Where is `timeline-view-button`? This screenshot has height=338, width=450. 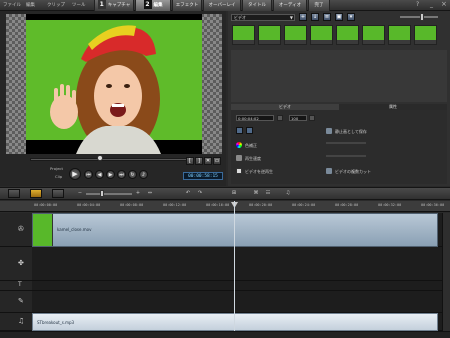 timeline-view-button is located at coordinates (36, 193).